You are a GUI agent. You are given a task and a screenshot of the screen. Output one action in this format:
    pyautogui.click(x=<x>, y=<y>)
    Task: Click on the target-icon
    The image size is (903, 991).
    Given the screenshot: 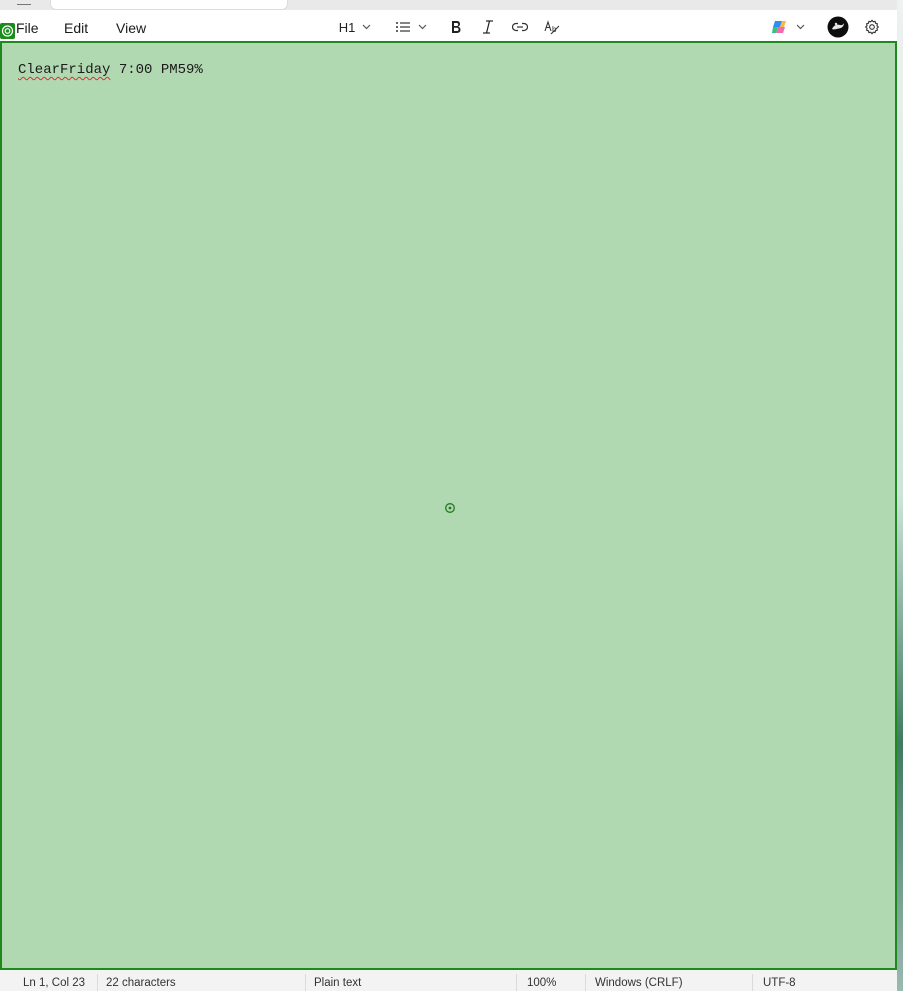 What is the action you would take?
    pyautogui.click(x=7, y=31)
    